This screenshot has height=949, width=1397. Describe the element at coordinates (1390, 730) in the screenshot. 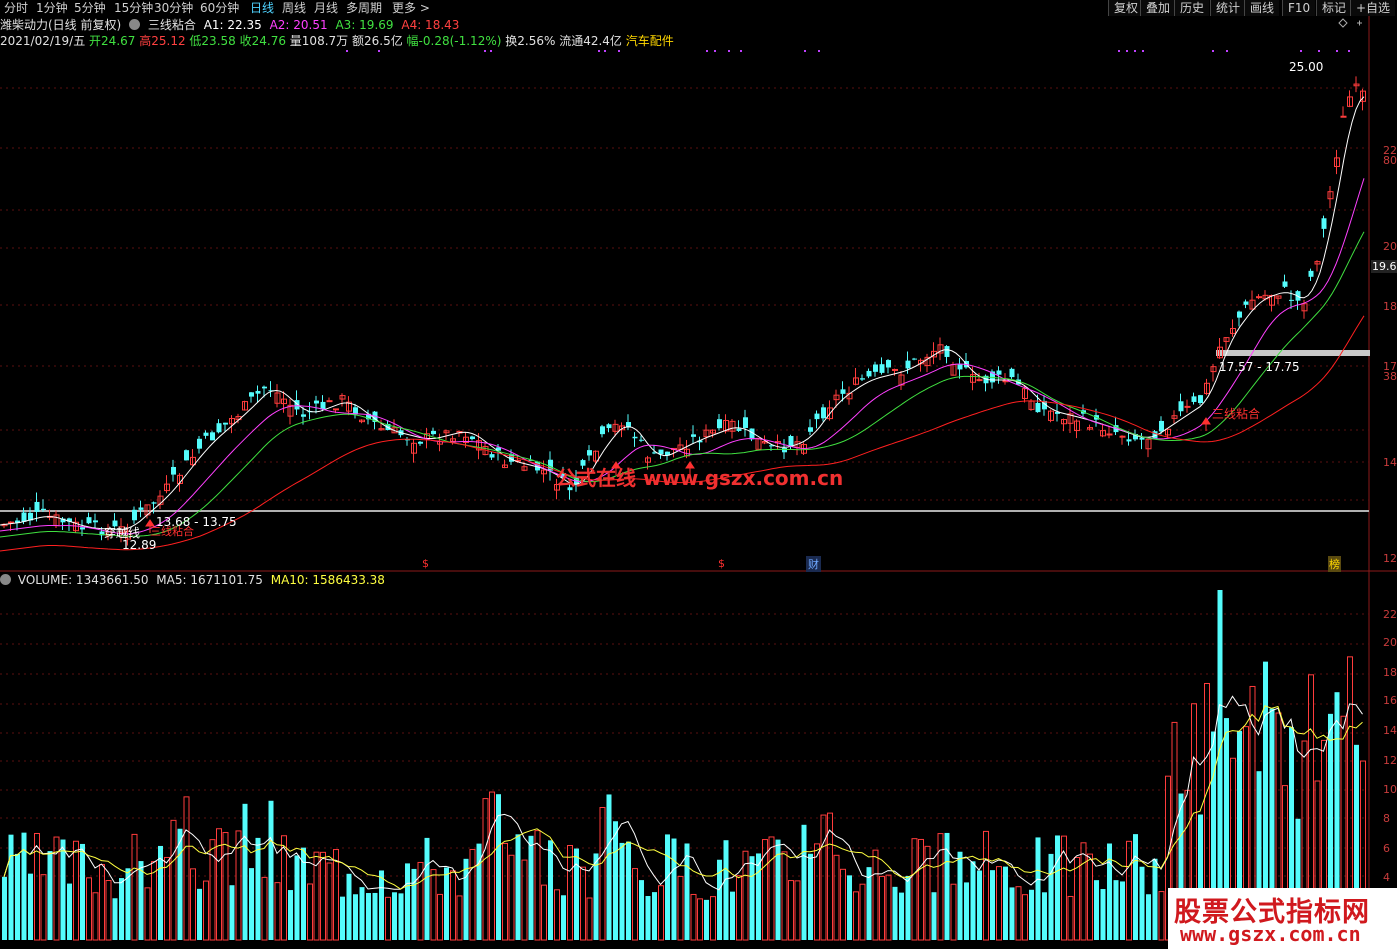

I see `volume-tick: 14` at that location.